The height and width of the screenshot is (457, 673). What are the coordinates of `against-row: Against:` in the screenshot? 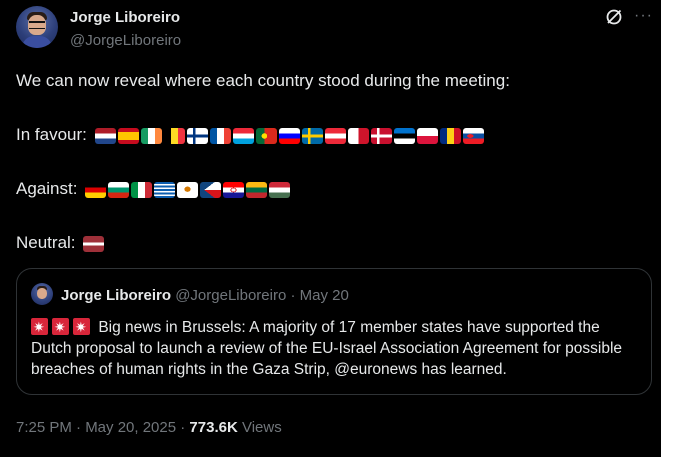 It's located at (153, 189).